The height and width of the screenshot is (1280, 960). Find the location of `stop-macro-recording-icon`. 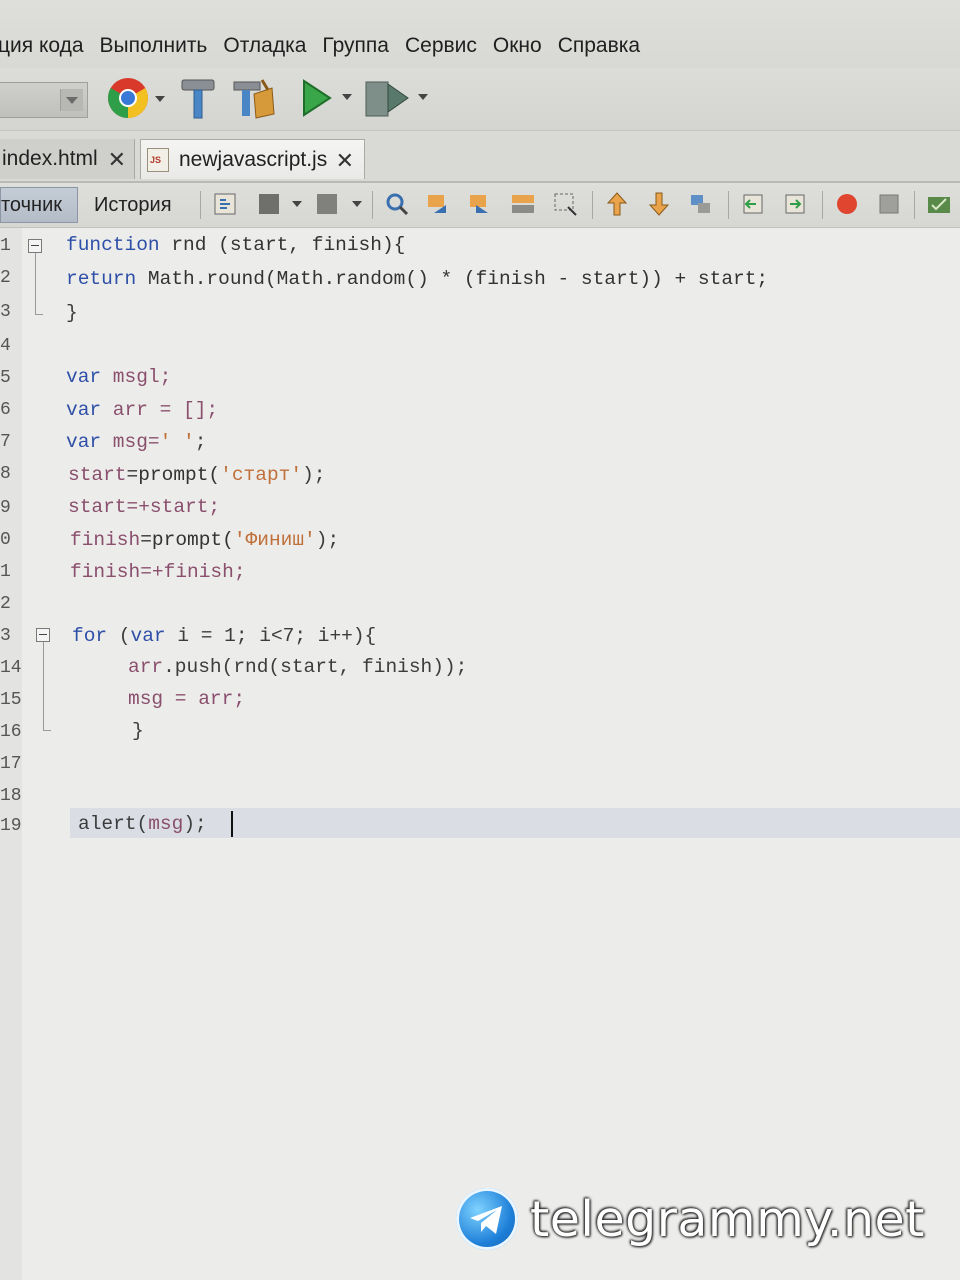

stop-macro-recording-icon is located at coordinates (889, 204).